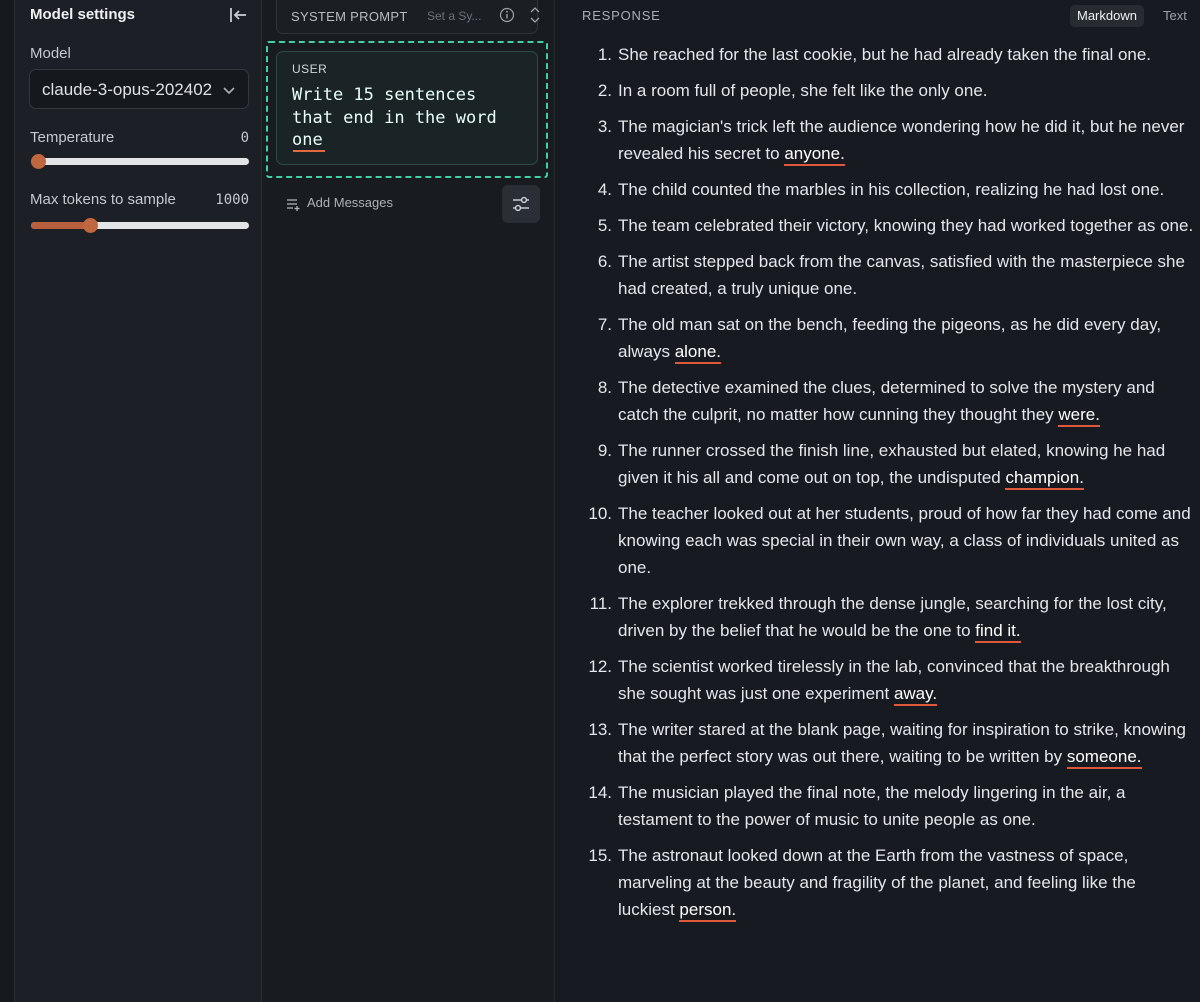  Describe the element at coordinates (604, 261) in the screenshot. I see `list-item-number: 6.` at that location.